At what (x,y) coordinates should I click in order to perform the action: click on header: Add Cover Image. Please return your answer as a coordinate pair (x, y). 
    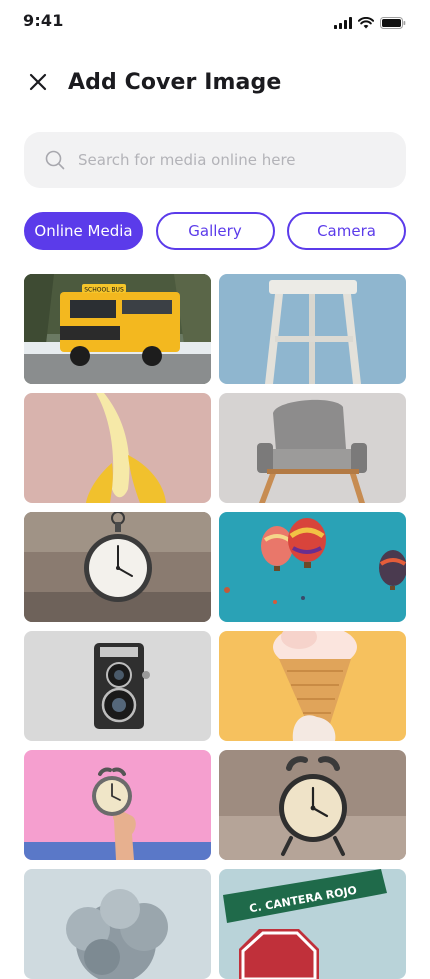
    Looking at the image, I should click on (215, 84).